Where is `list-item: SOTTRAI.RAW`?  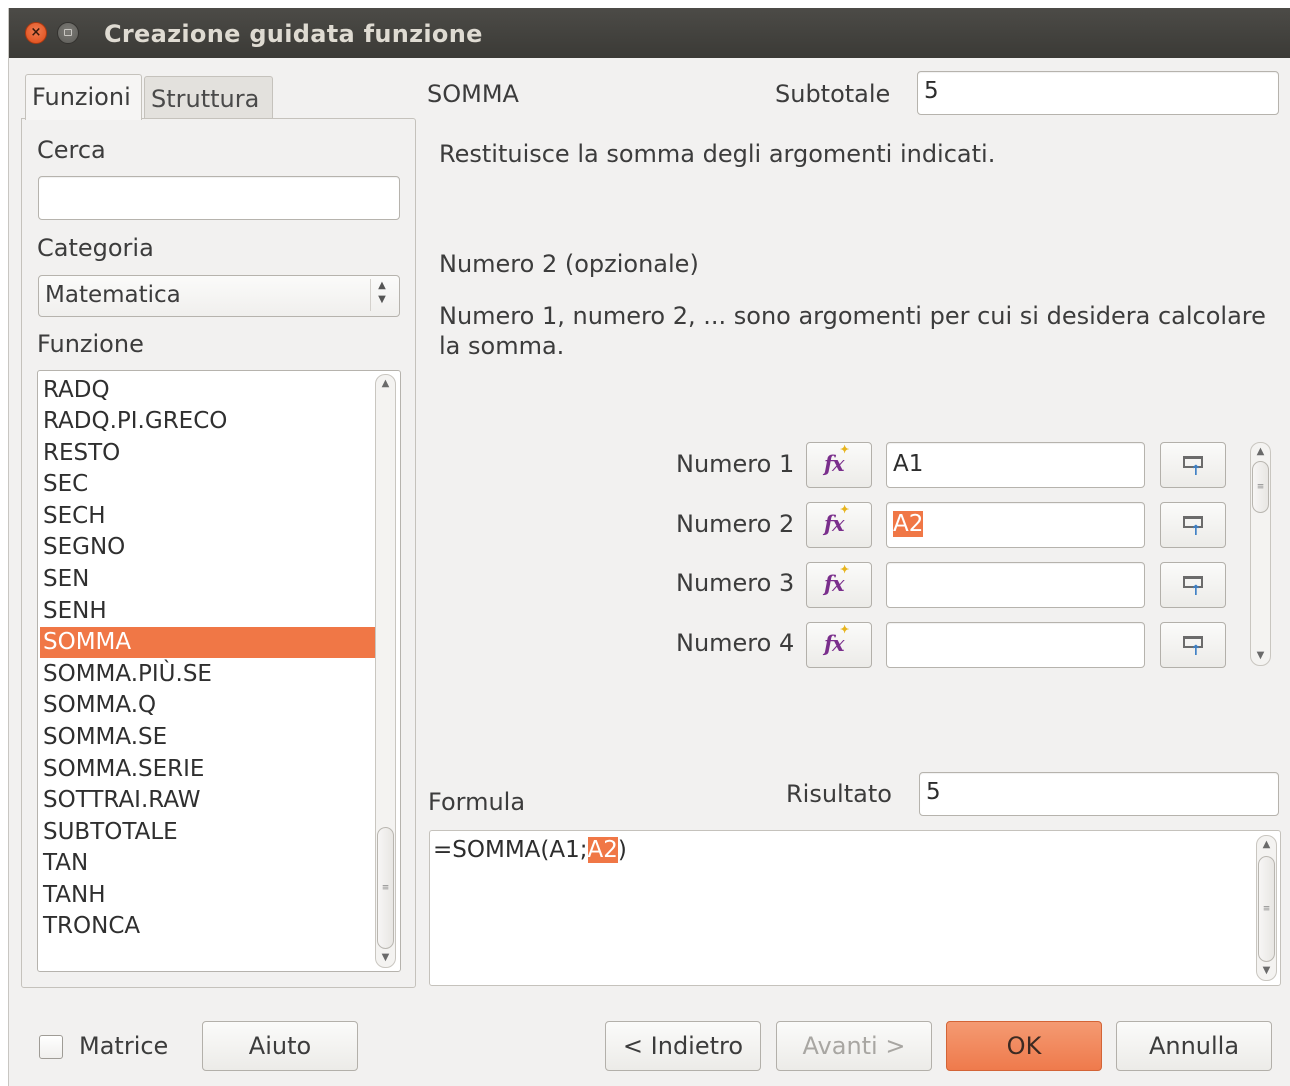
list-item: SOTTRAI.RAW is located at coordinates (208, 800).